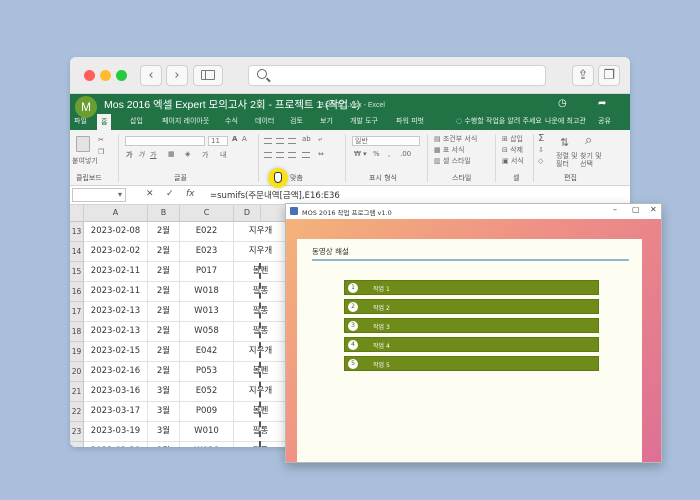 The height and width of the screenshot is (500, 700). What do you see at coordinates (268, 155) in the screenshot?
I see `align-left-icon` at bounding box center [268, 155].